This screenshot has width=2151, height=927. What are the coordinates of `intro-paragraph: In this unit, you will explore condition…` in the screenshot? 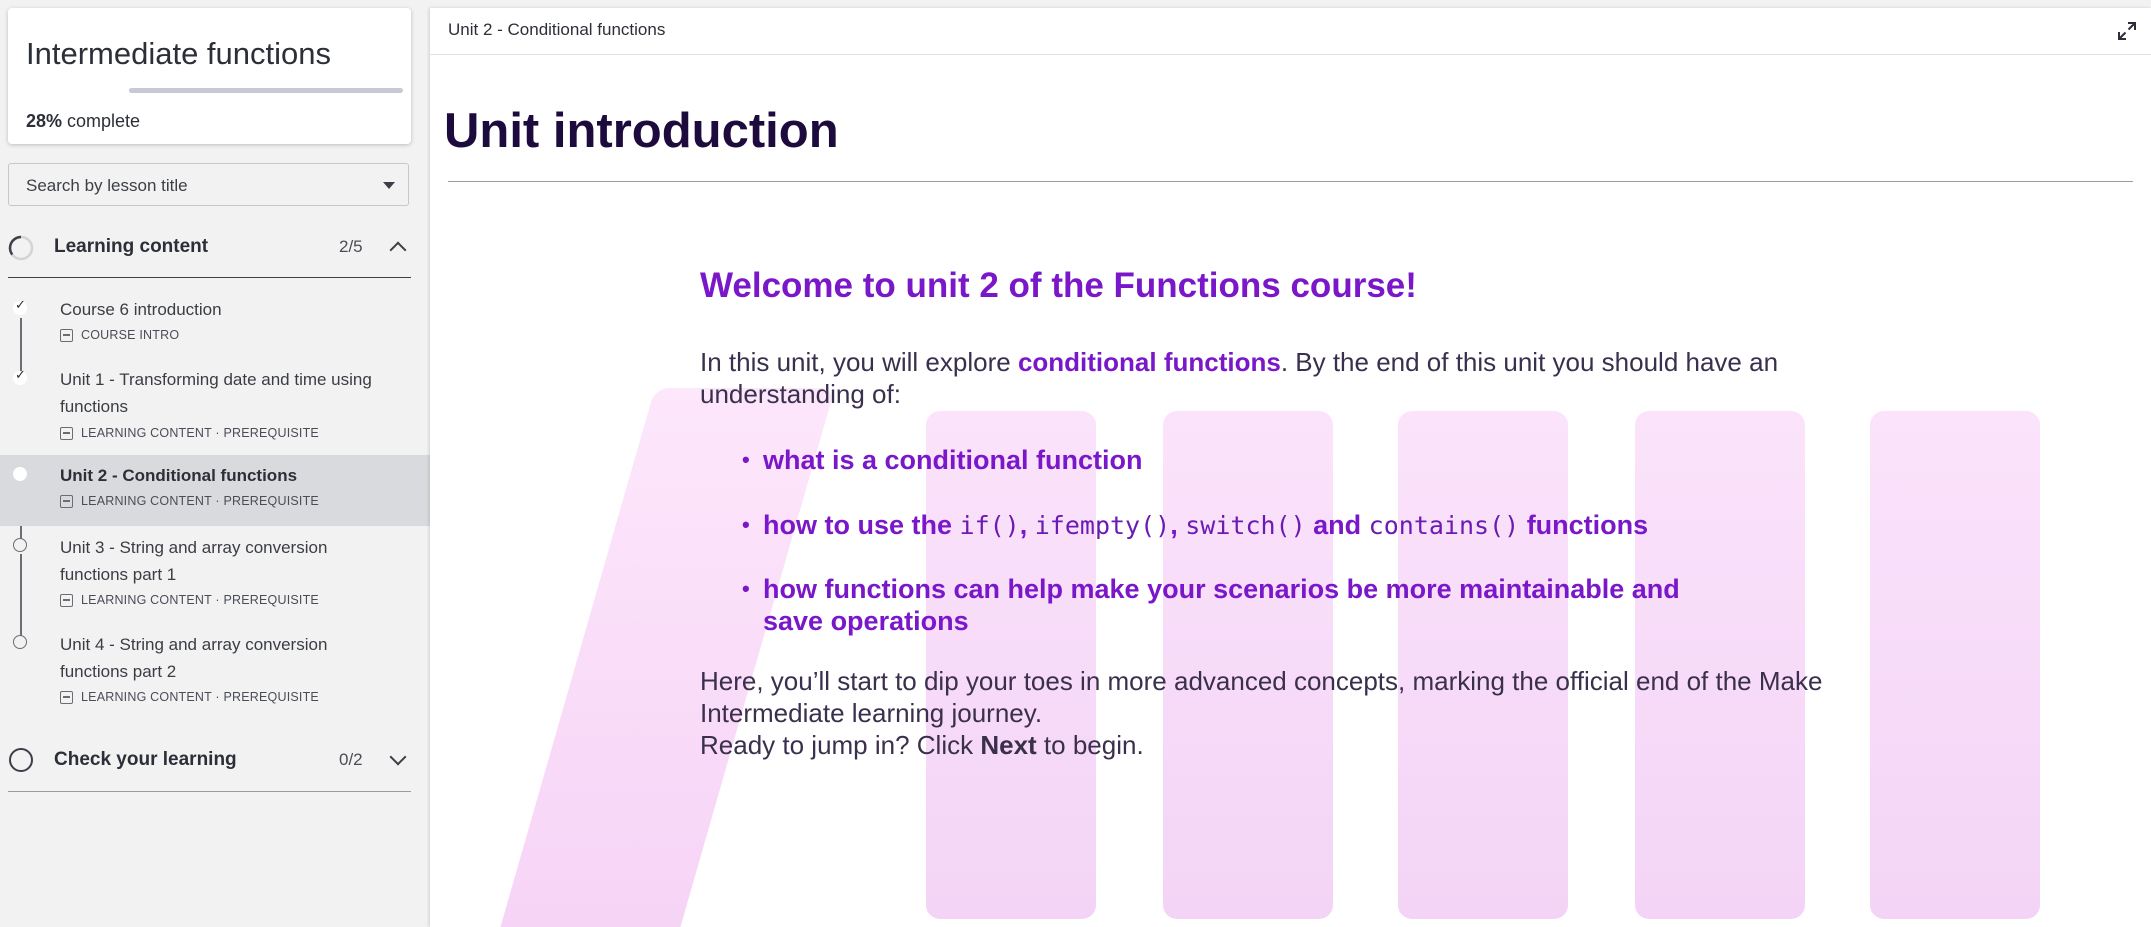 It's located at (1270, 378).